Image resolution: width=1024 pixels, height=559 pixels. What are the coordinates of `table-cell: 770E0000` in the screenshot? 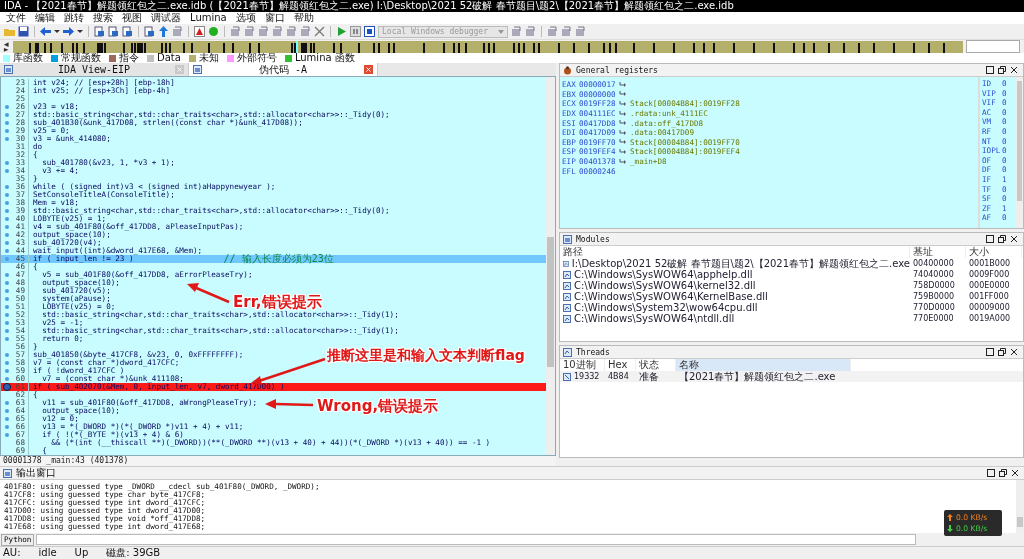 It's located at (938, 318).